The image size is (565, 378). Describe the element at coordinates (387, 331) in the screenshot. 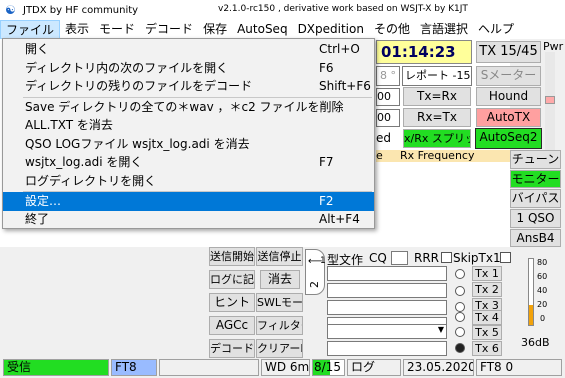

I see `tx5-message: ▼` at that location.